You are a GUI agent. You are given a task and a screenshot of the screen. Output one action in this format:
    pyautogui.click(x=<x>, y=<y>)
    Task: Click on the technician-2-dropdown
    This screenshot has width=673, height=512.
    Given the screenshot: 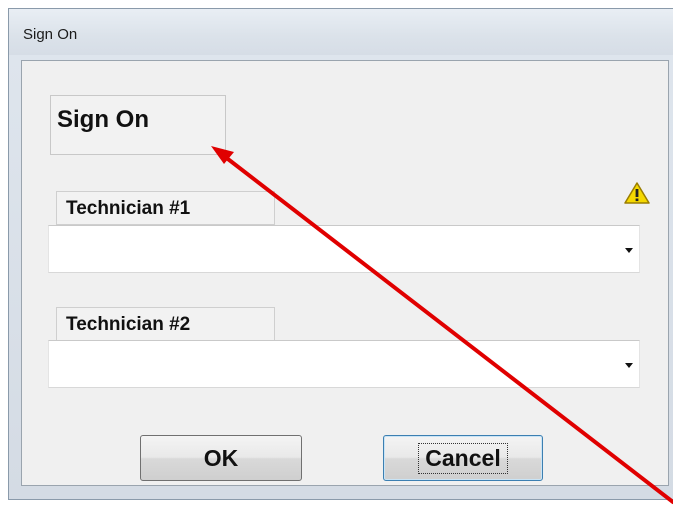 What is the action you would take?
    pyautogui.click(x=344, y=364)
    